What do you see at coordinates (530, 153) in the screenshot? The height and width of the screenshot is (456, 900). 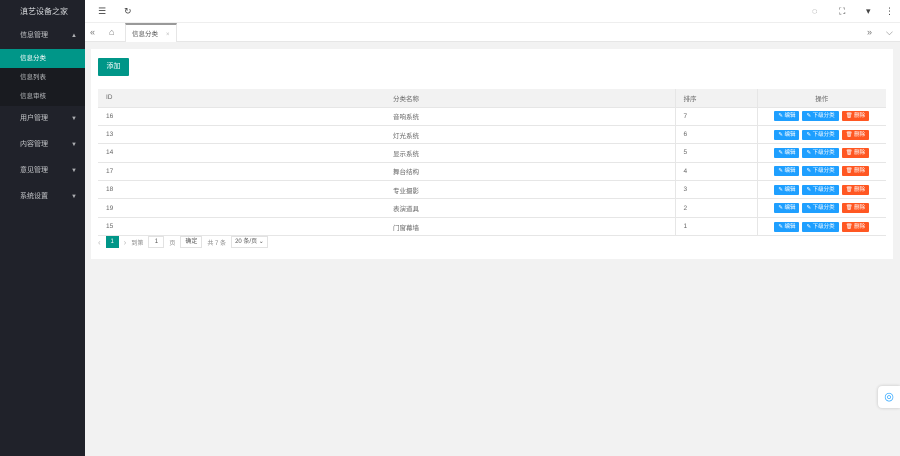 I see `cell-name: 显示系统` at bounding box center [530, 153].